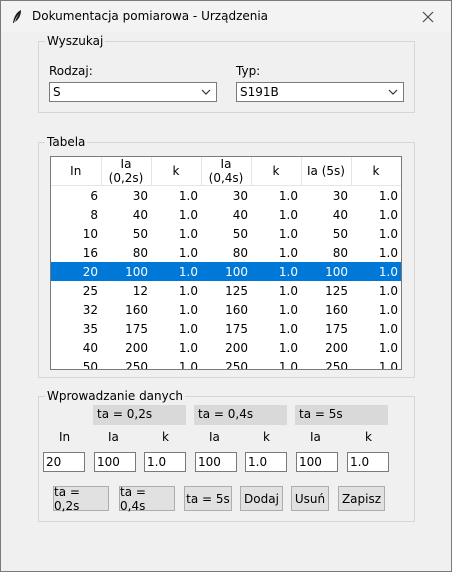 The image size is (452, 572). What do you see at coordinates (208, 498) in the screenshot?
I see `ta-5s-button: ta = 5s` at bounding box center [208, 498].